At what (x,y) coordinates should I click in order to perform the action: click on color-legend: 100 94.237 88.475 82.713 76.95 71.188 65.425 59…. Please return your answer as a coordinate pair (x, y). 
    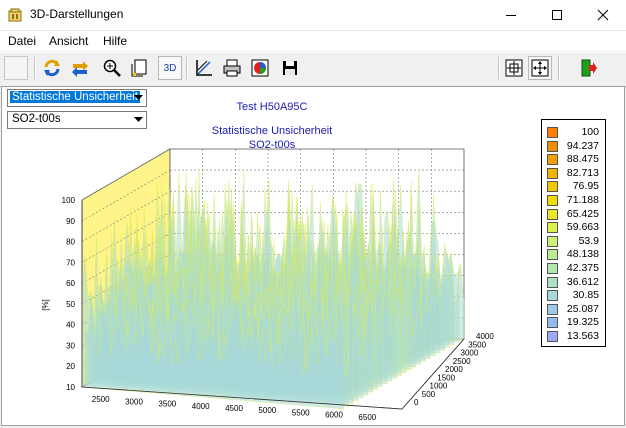
    Looking at the image, I should click on (573, 233).